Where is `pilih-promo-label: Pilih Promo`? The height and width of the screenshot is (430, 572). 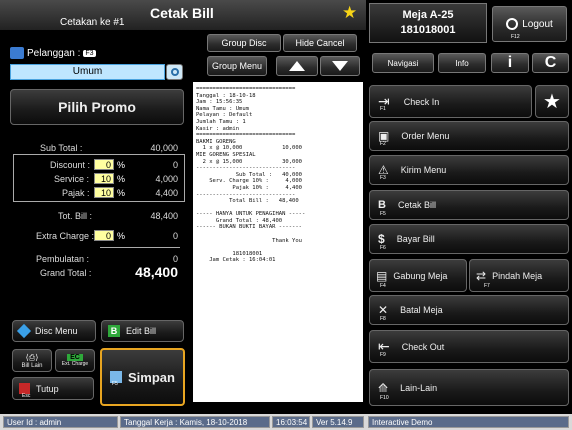
pilih-promo-label: Pilih Promo is located at coordinates (97, 107).